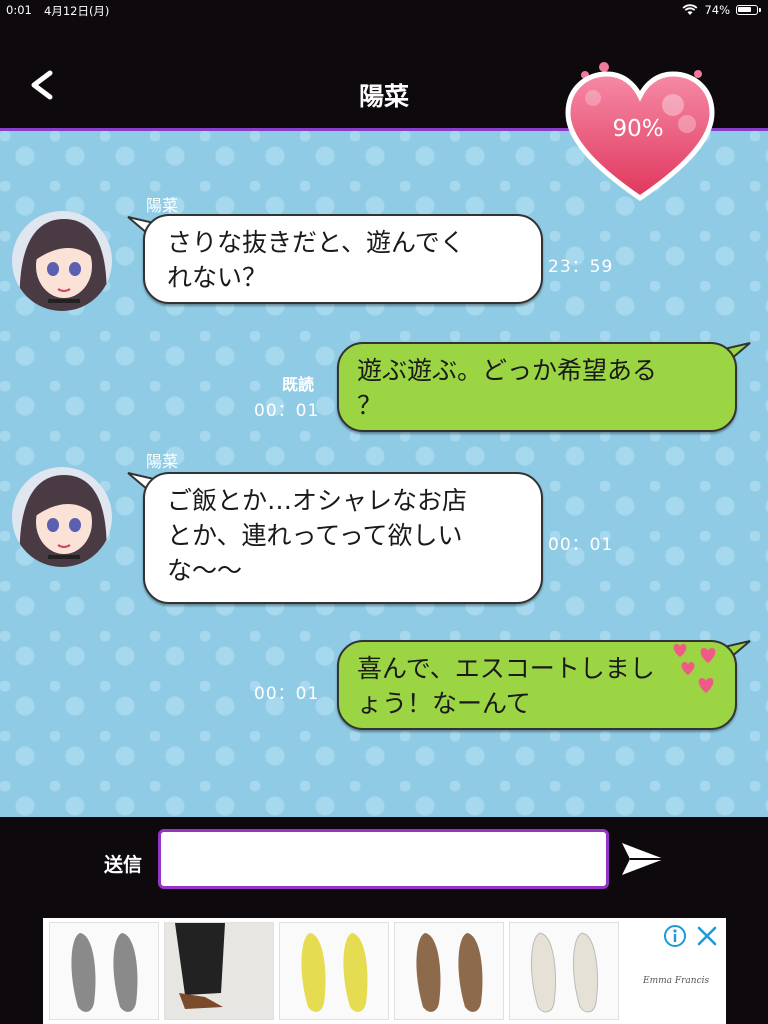 The height and width of the screenshot is (1024, 768). I want to click on status-date: 4月12日(月), so click(77, 11).